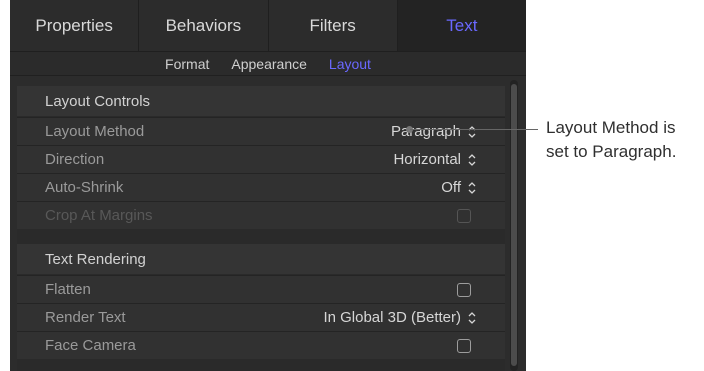 Image resolution: width=704 pixels, height=371 pixels. Describe the element at coordinates (98, 101) in the screenshot. I see `section-layout-controls-title: Layout Controls` at that location.